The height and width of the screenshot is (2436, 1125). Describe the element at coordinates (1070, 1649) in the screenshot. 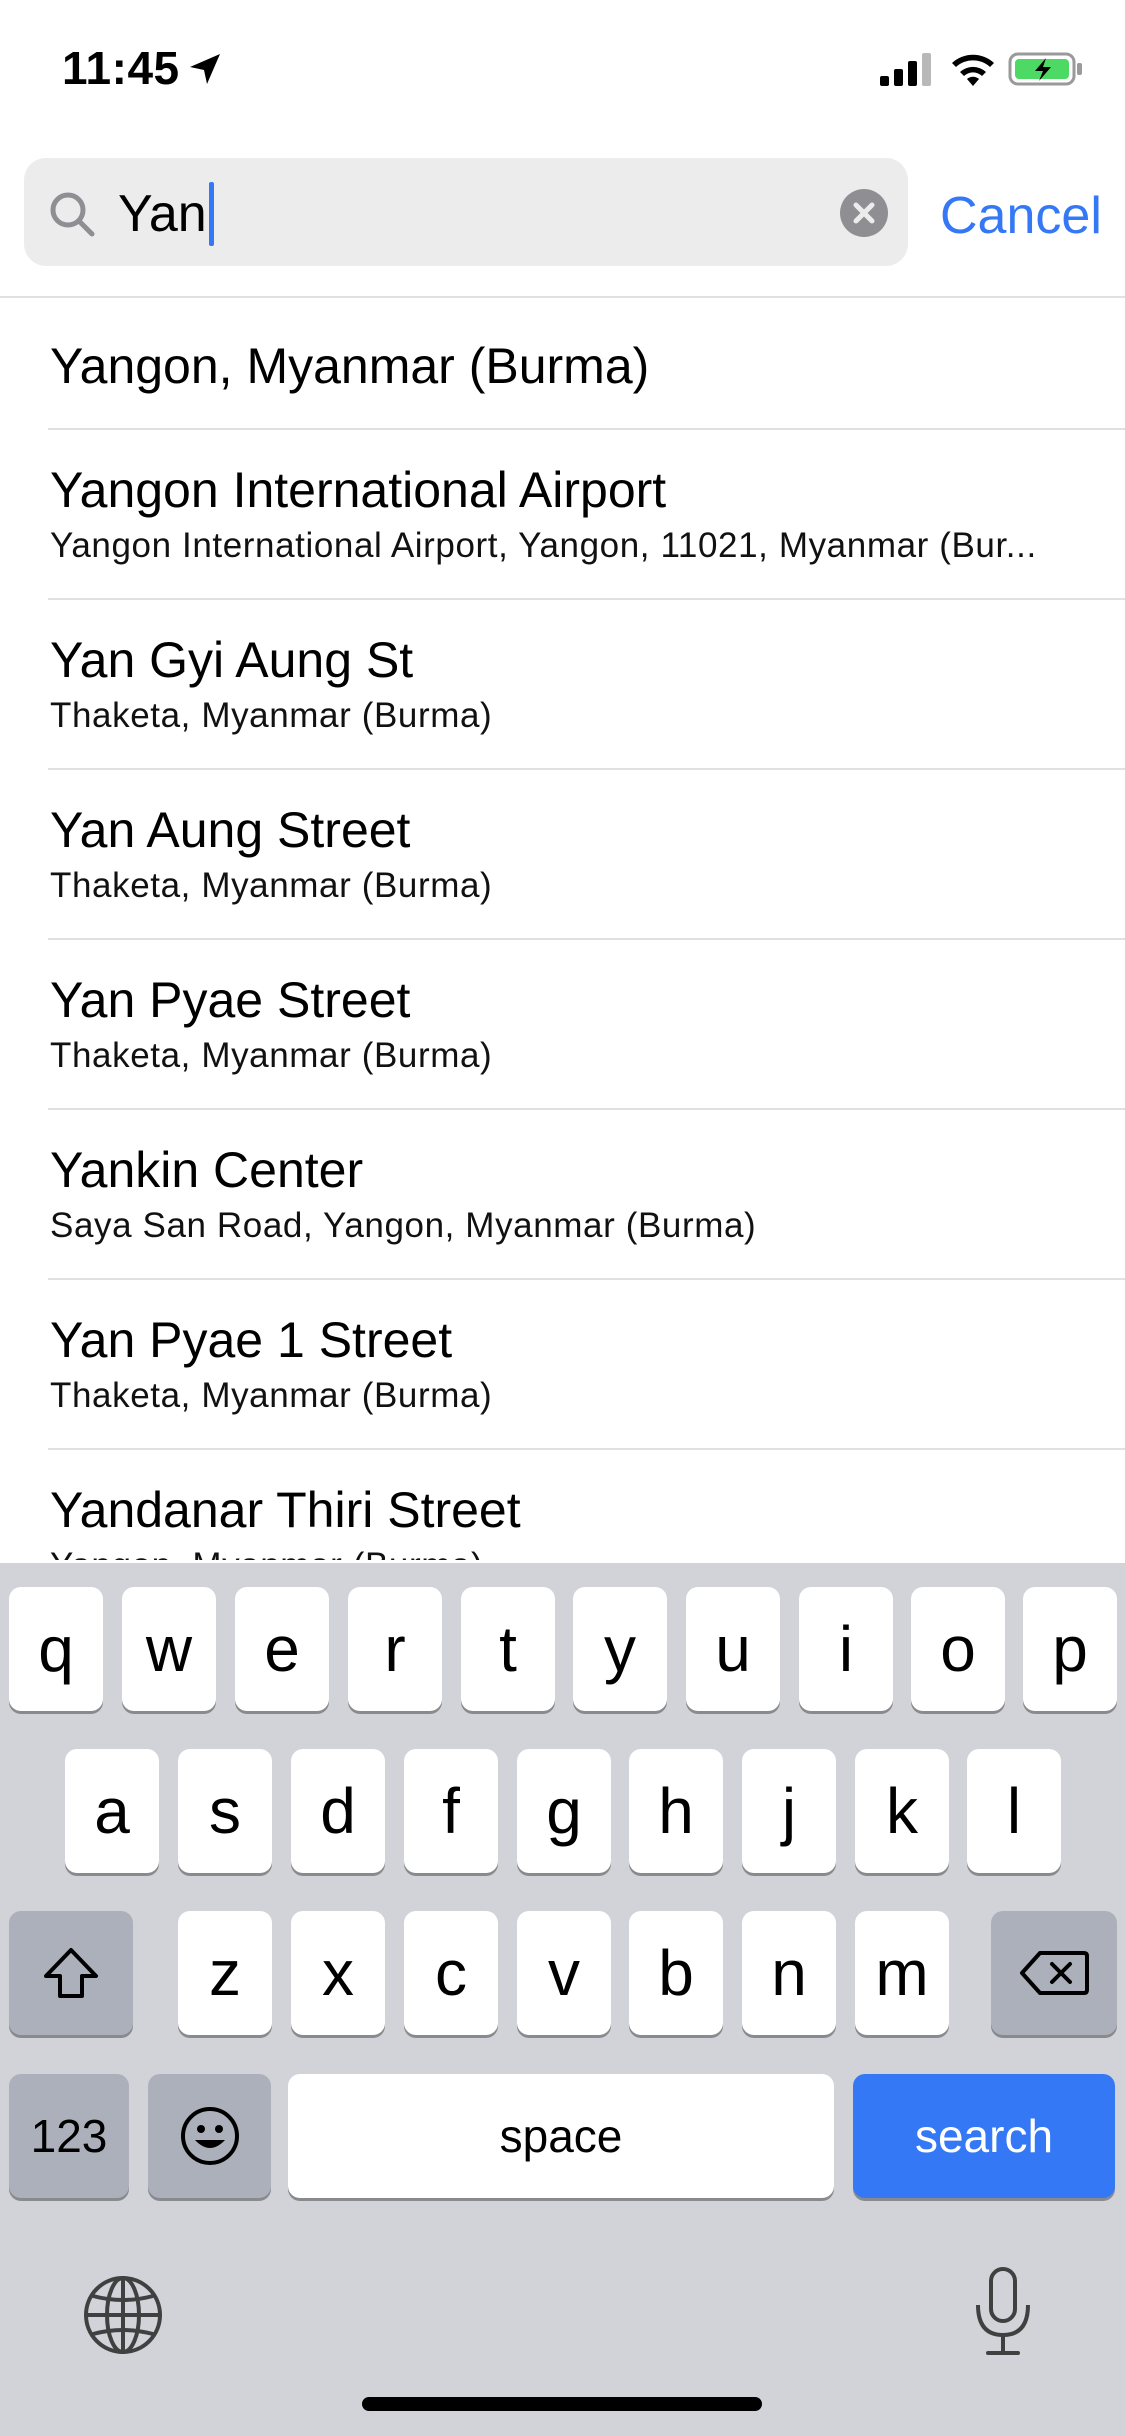

I see `key-p: p` at that location.